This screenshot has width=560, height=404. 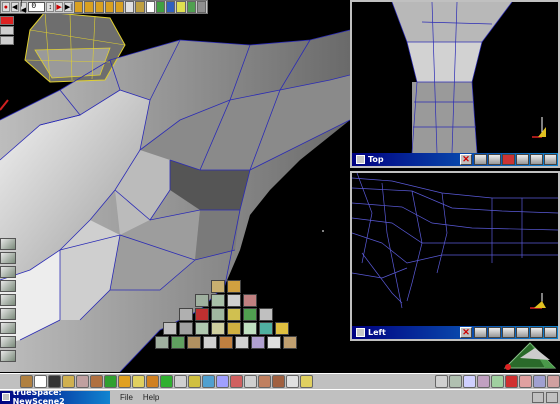 What do you see at coordinates (7, 30) in the screenshot?
I see `grid-tool-icon` at bounding box center [7, 30].